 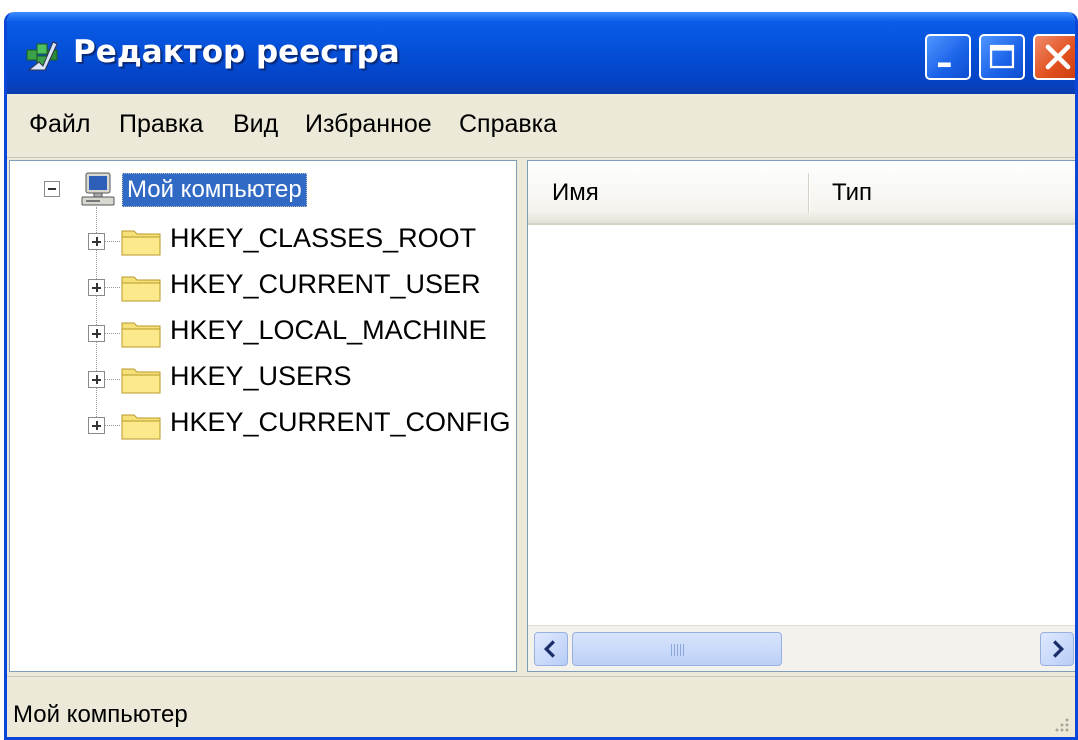 What do you see at coordinates (214, 190) in the screenshot?
I see `tree-root-my-computer: Мой компьютер` at bounding box center [214, 190].